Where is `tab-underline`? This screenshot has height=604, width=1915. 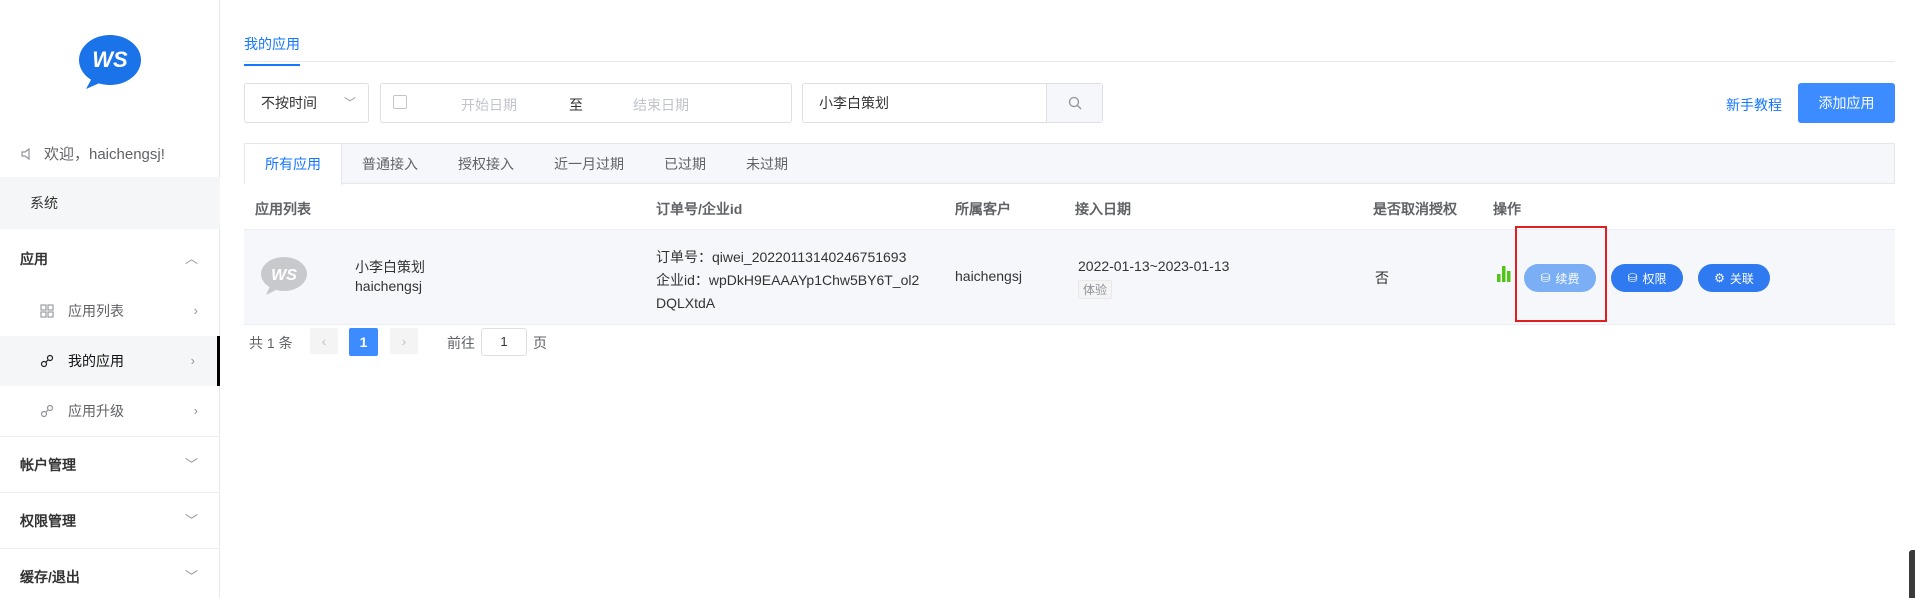 tab-underline is located at coordinates (1069, 61).